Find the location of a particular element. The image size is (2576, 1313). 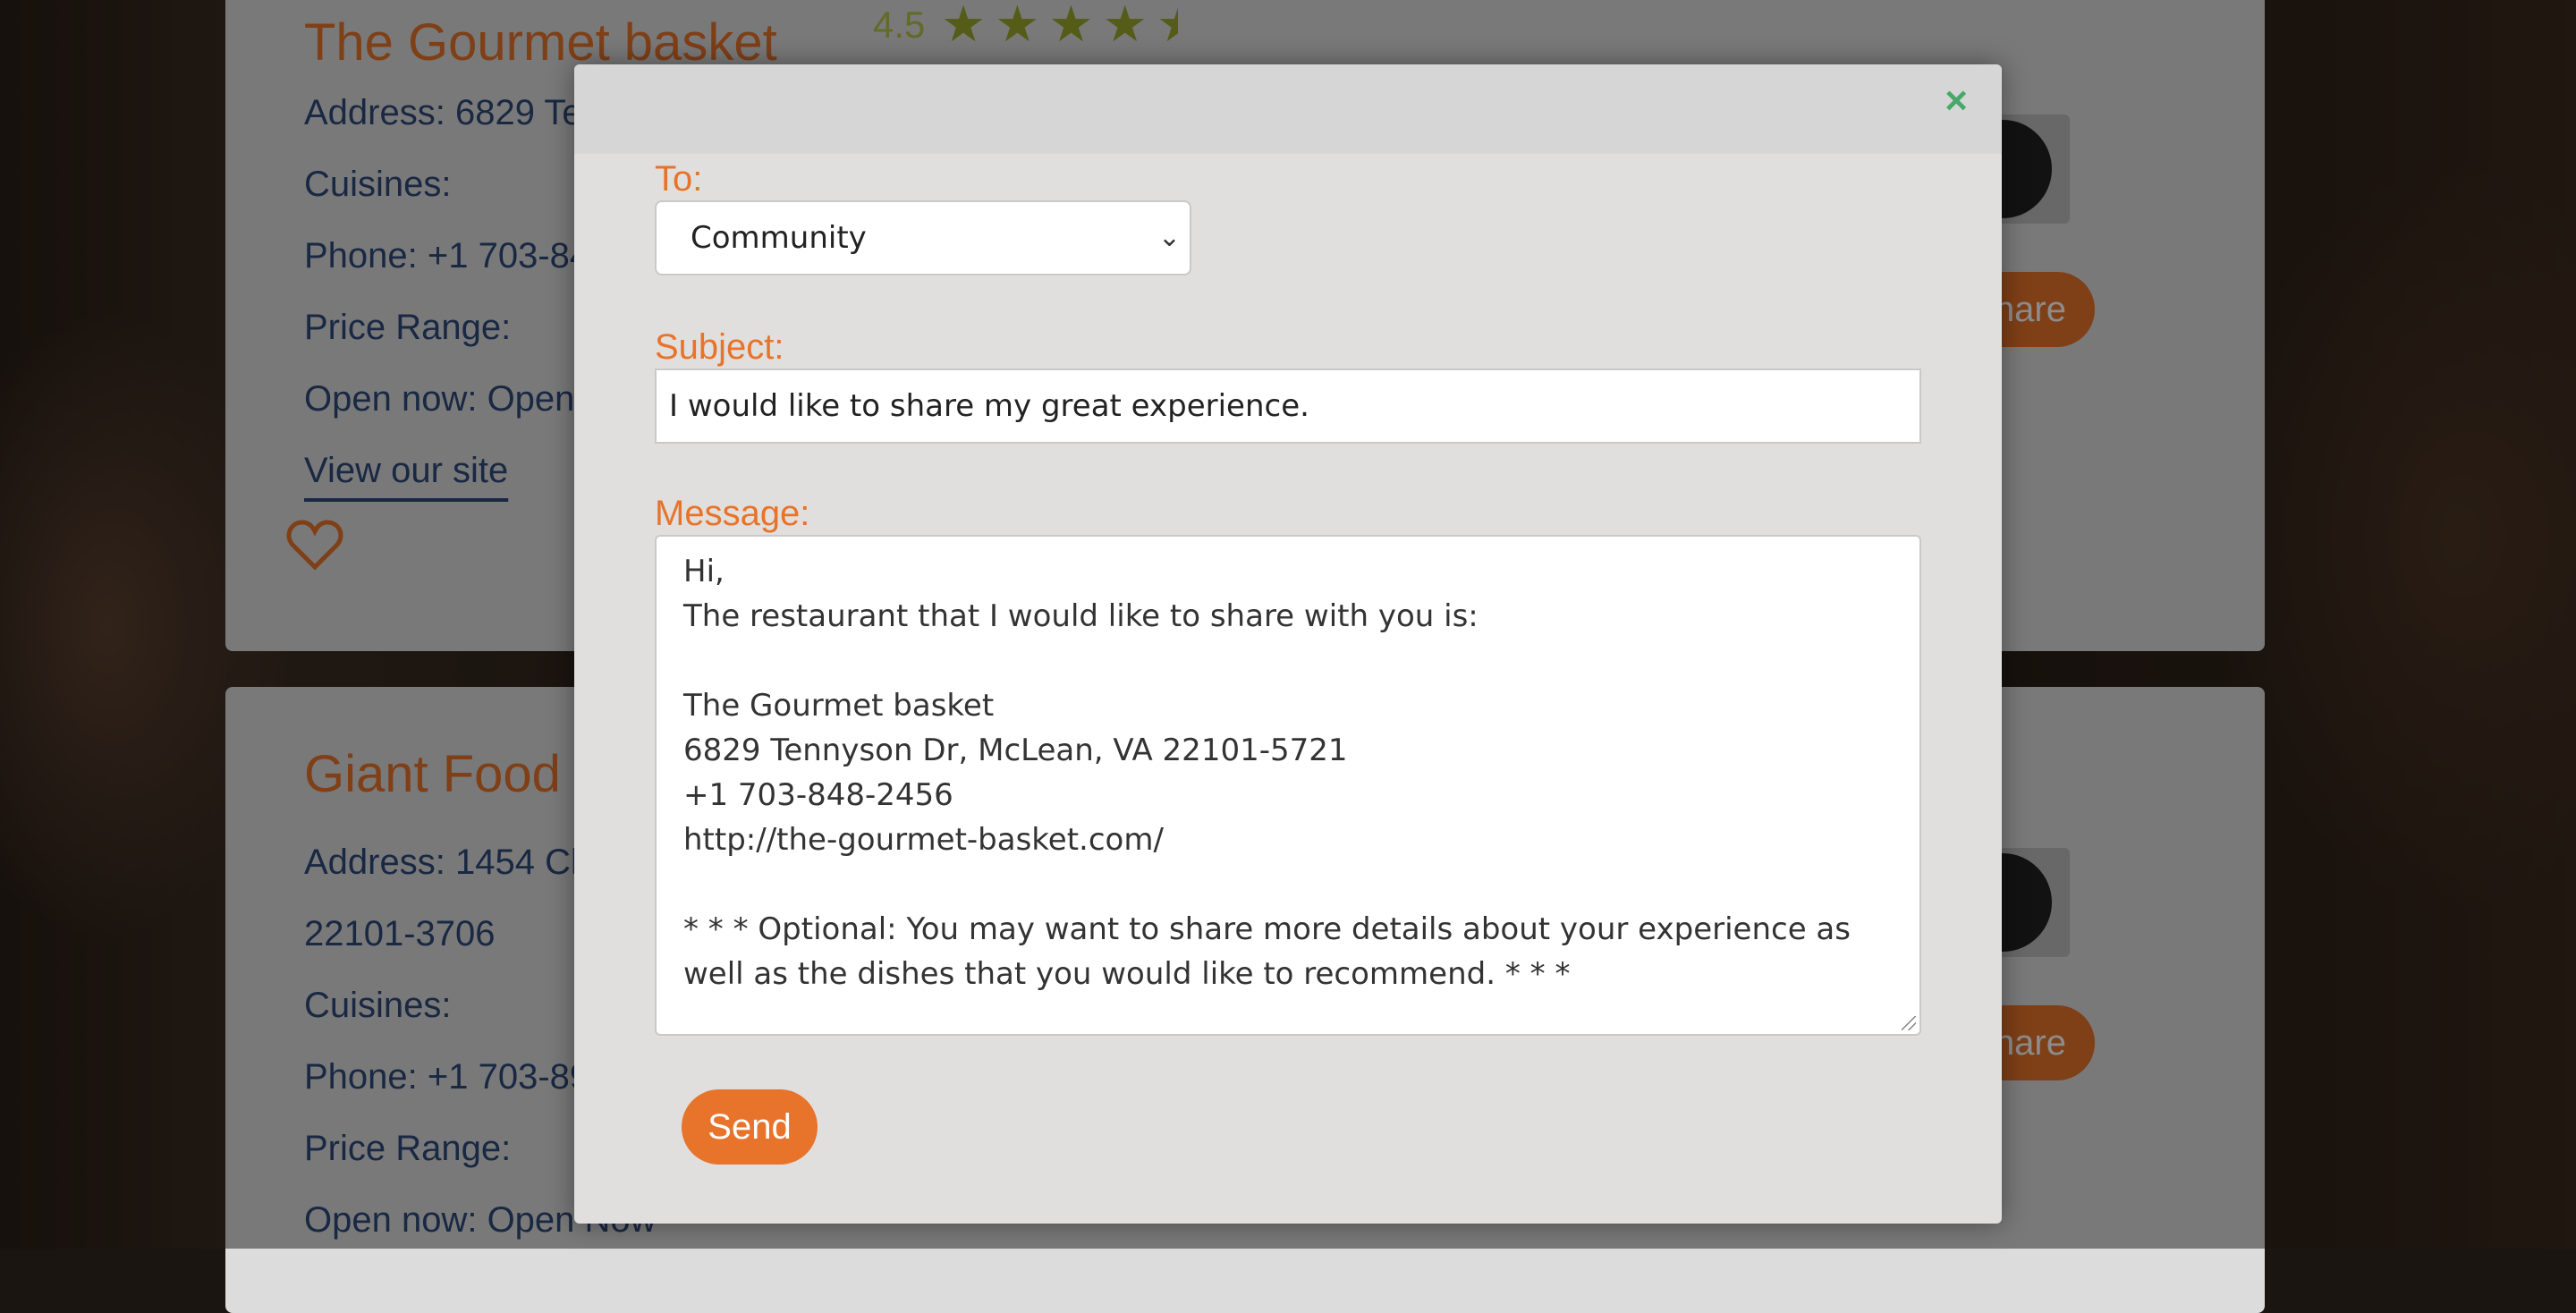

to-label: To: is located at coordinates (679, 179).